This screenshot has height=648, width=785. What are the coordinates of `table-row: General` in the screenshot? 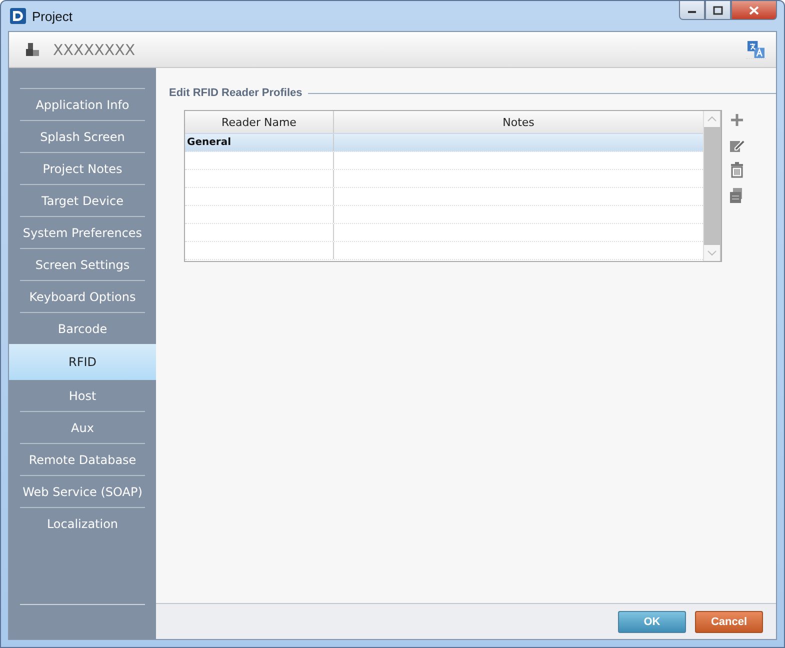 It's located at (444, 143).